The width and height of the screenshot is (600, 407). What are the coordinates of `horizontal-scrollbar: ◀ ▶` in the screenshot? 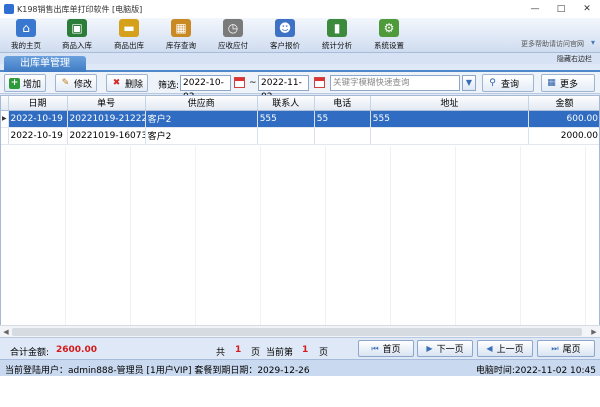 It's located at (300, 331).